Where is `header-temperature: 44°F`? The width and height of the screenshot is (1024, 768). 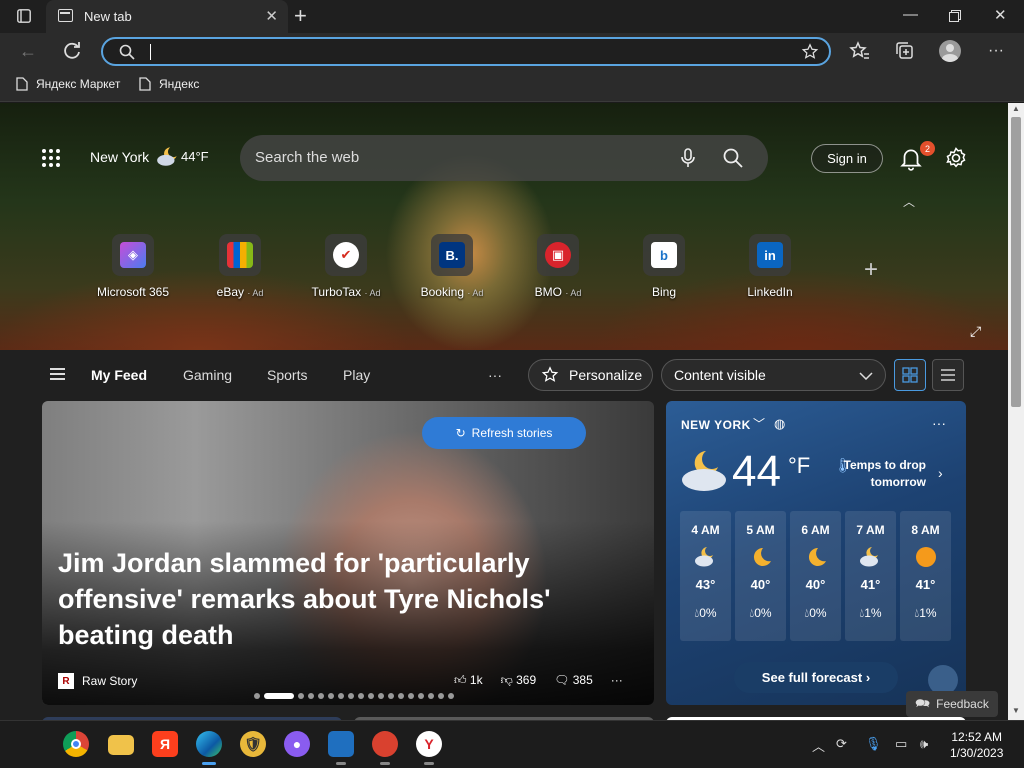 header-temperature: 44°F is located at coordinates (195, 156).